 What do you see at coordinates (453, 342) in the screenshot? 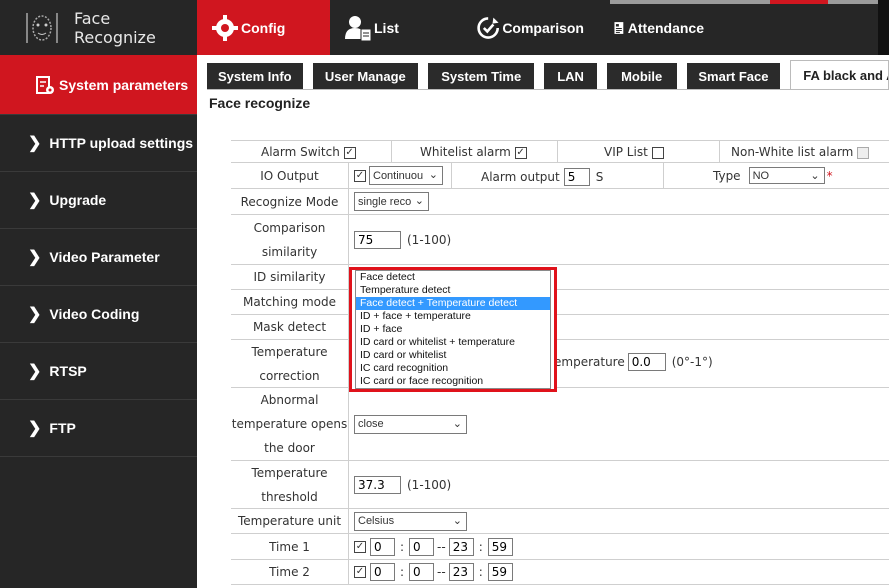
I see `dropdown-option: ID card or whitelist + temperature` at bounding box center [453, 342].